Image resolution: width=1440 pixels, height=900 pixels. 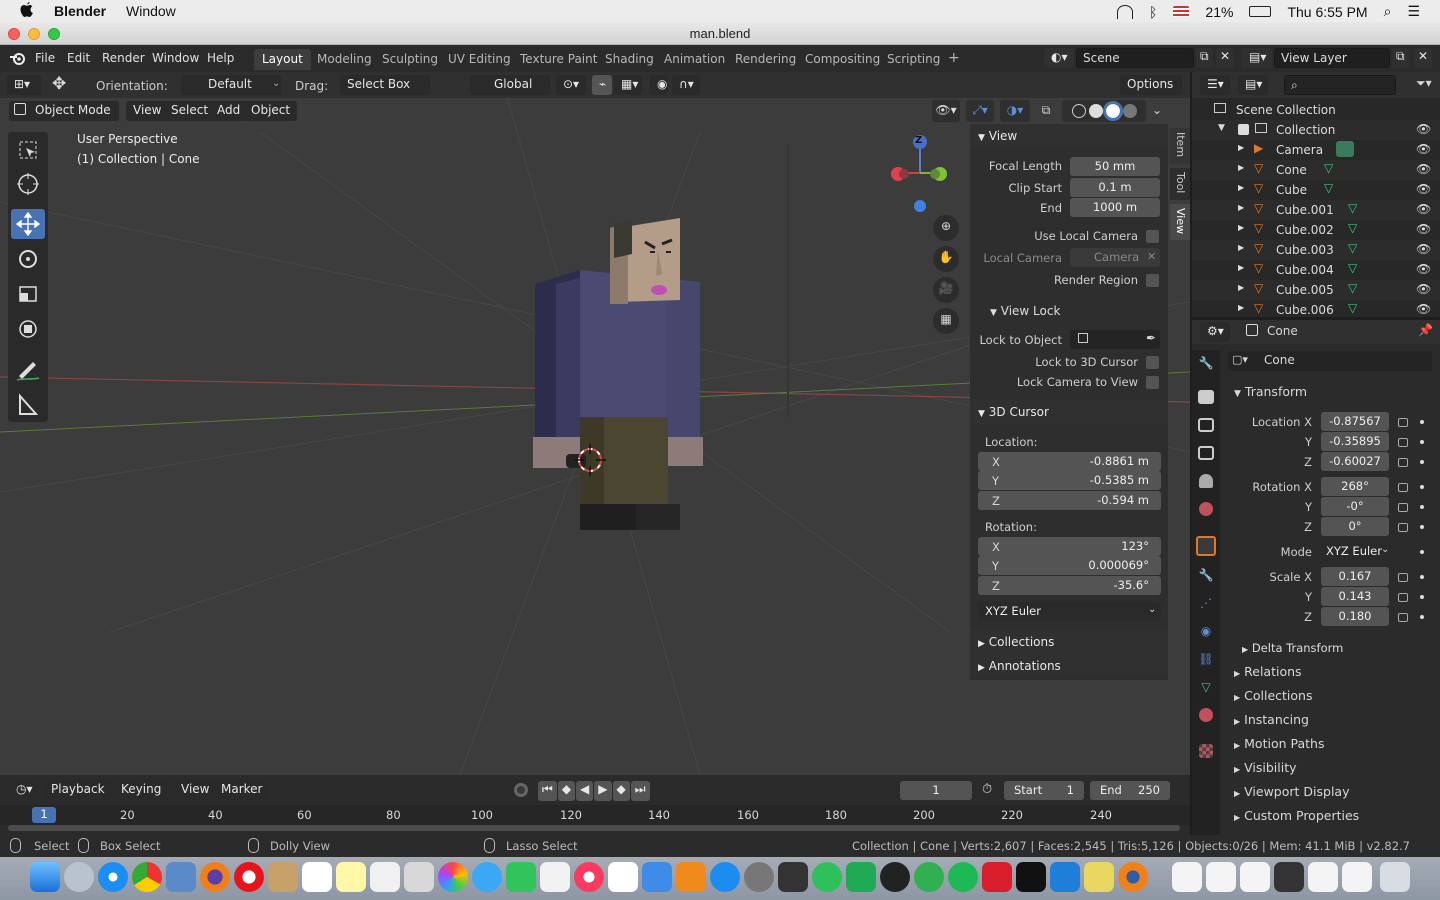 What do you see at coordinates (521, 790) in the screenshot?
I see `record-icon` at bounding box center [521, 790].